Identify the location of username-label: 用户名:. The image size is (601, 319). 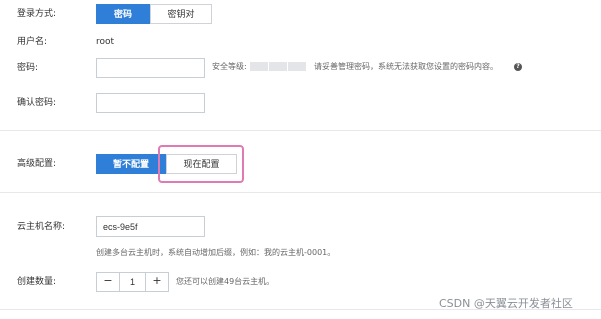
(32, 42).